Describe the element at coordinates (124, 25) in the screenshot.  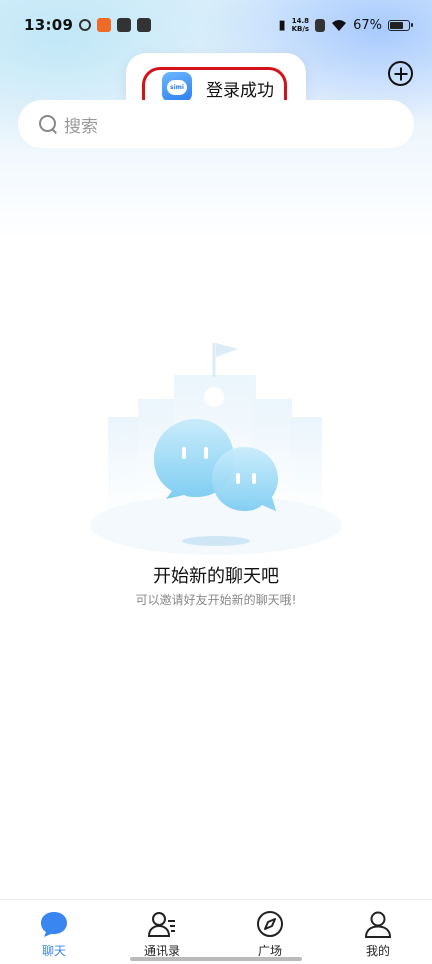
I see `play-notification-icon` at that location.